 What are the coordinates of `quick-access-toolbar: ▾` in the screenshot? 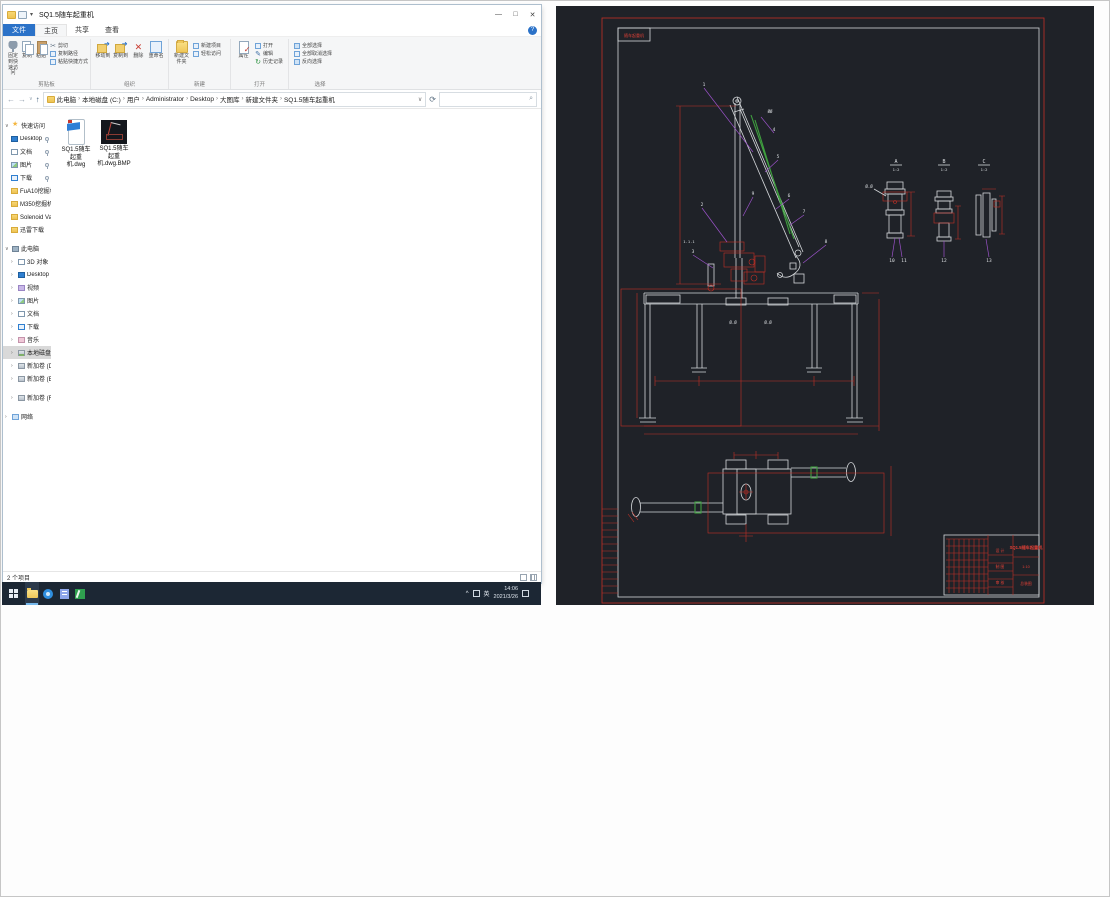 It's located at (20, 14).